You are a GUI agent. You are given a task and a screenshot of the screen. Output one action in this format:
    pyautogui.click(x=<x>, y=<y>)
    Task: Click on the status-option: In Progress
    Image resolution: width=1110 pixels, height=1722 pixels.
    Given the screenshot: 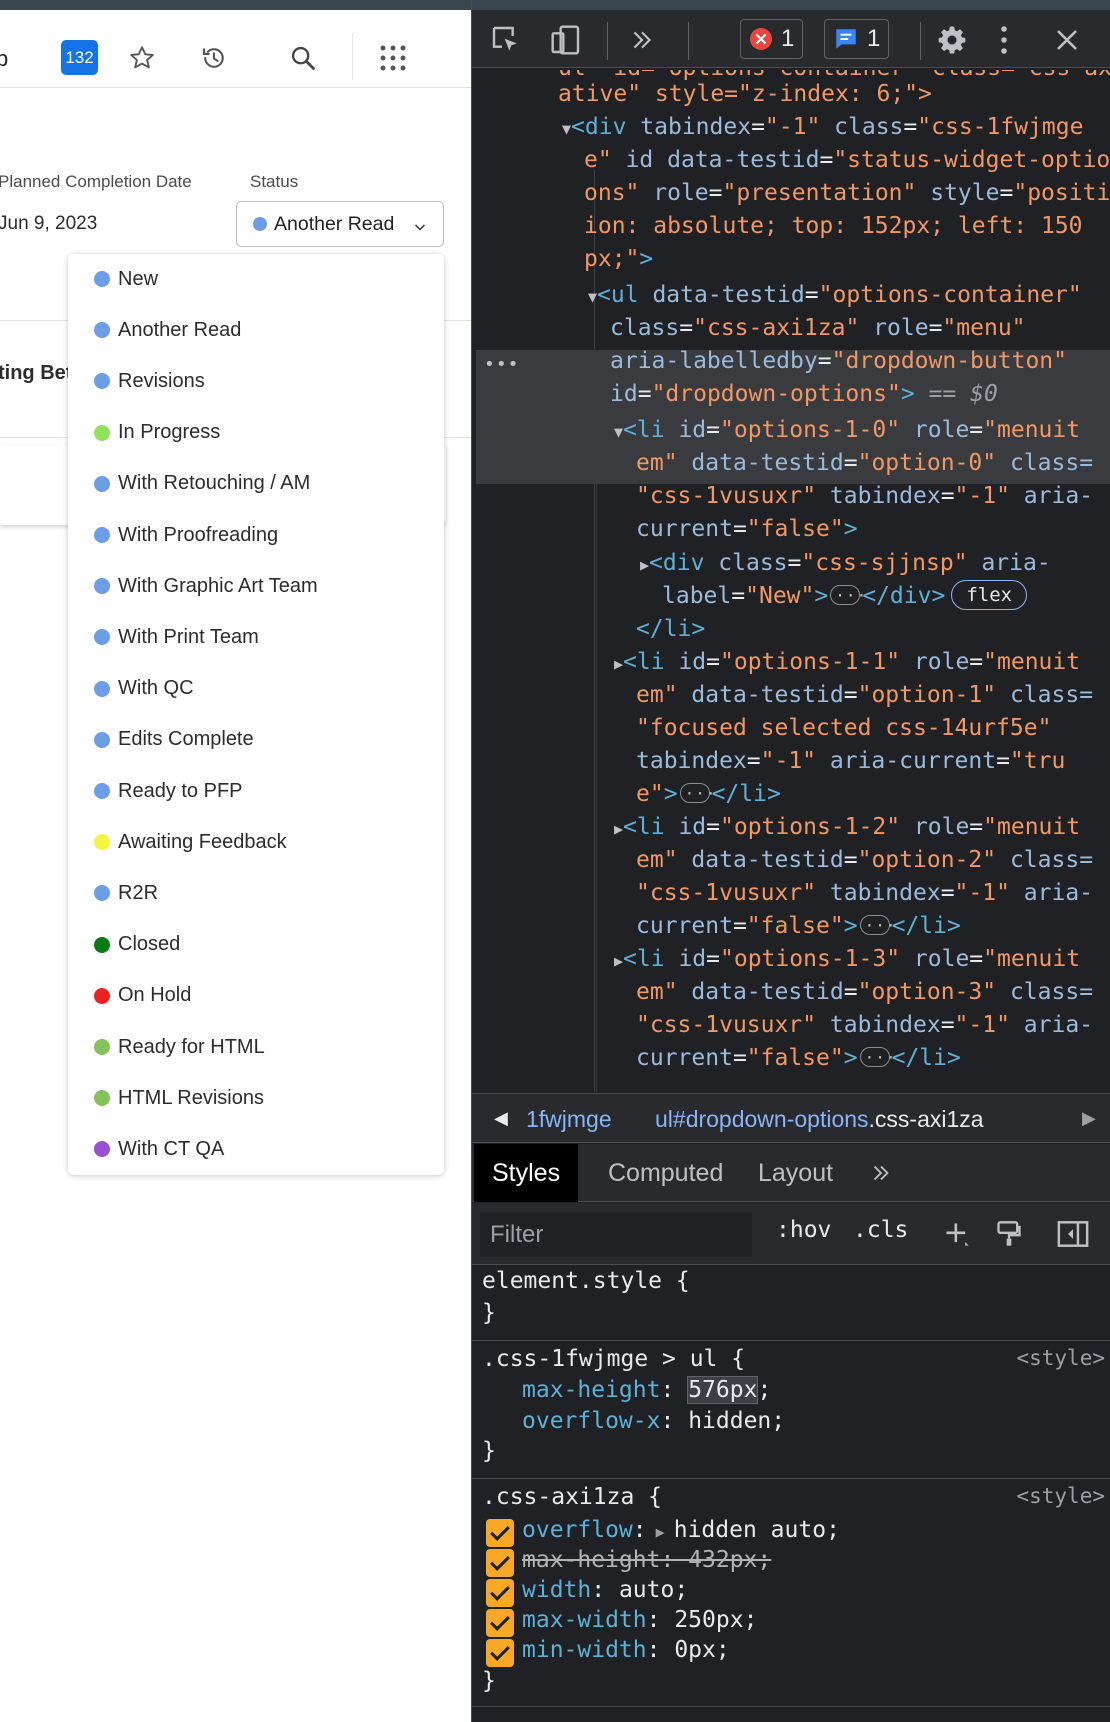 What is the action you would take?
    pyautogui.click(x=157, y=433)
    